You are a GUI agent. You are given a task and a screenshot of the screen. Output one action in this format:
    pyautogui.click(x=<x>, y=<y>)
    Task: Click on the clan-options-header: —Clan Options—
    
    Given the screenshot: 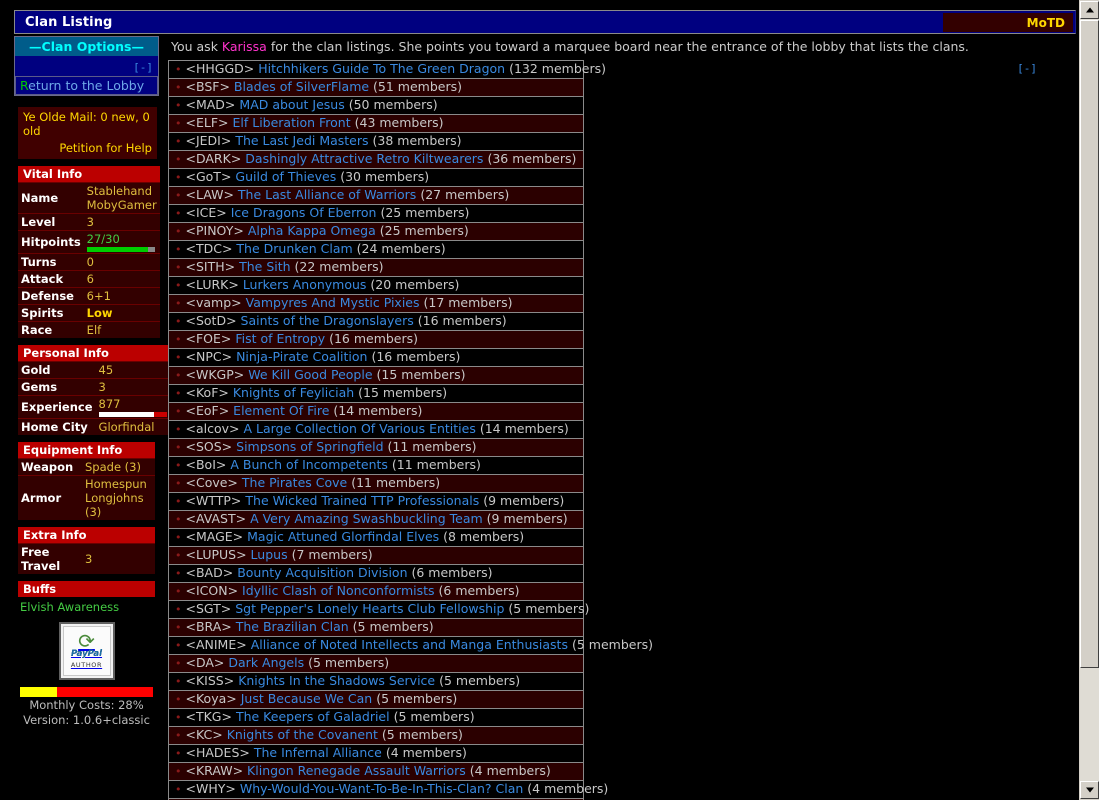 What is the action you would take?
    pyautogui.click(x=86, y=46)
    